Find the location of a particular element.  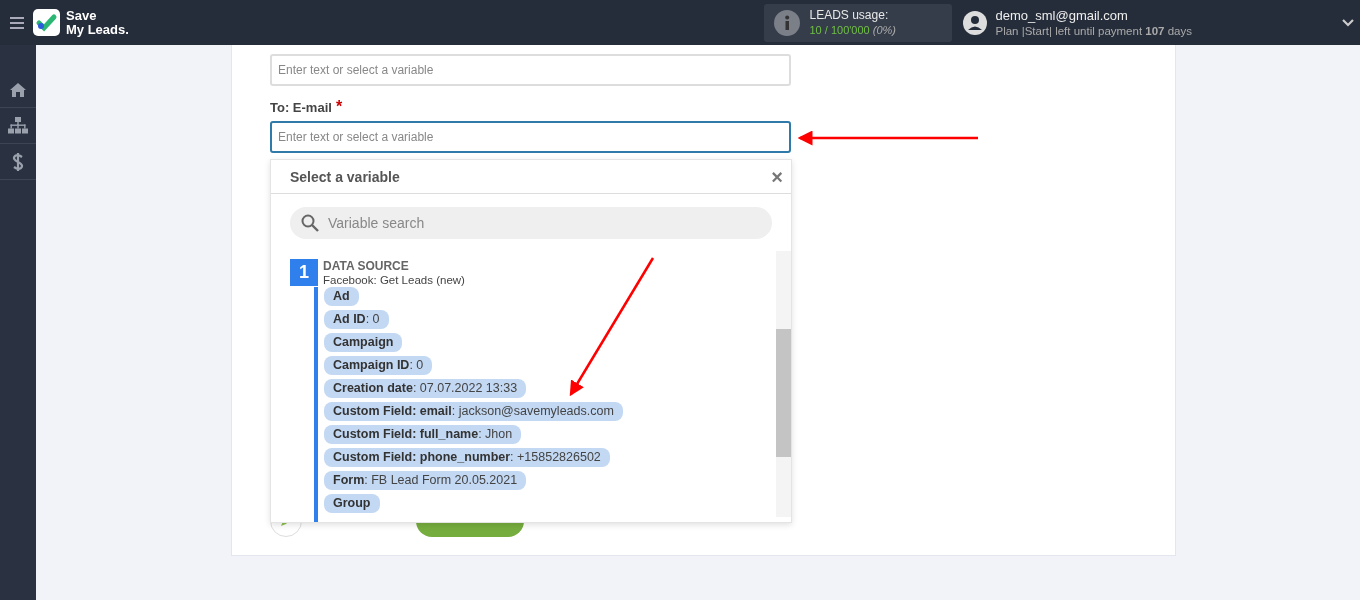

user-icon is located at coordinates (974, 22).